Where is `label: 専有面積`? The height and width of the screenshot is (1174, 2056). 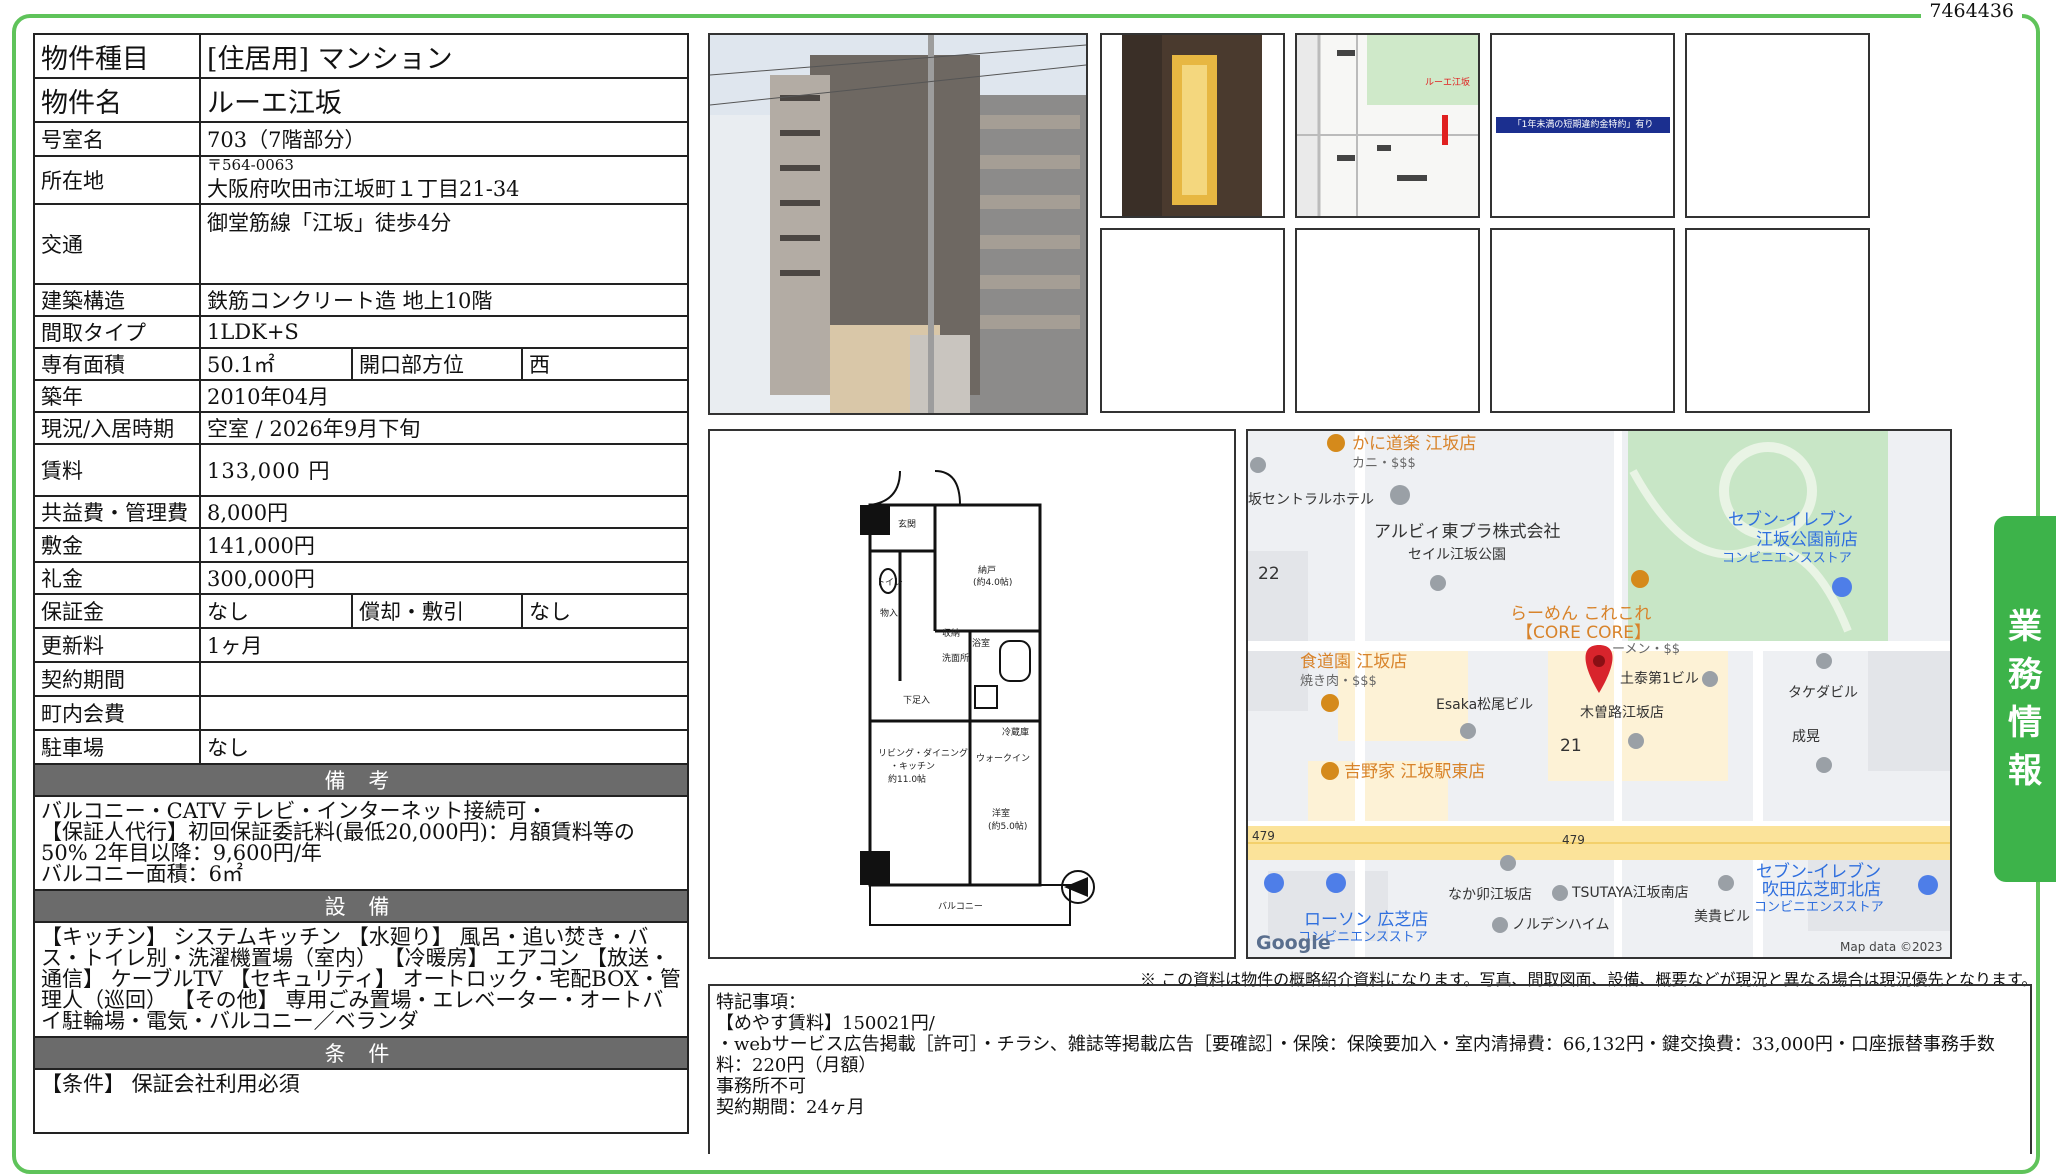 label: 専有面積 is located at coordinates (117, 364).